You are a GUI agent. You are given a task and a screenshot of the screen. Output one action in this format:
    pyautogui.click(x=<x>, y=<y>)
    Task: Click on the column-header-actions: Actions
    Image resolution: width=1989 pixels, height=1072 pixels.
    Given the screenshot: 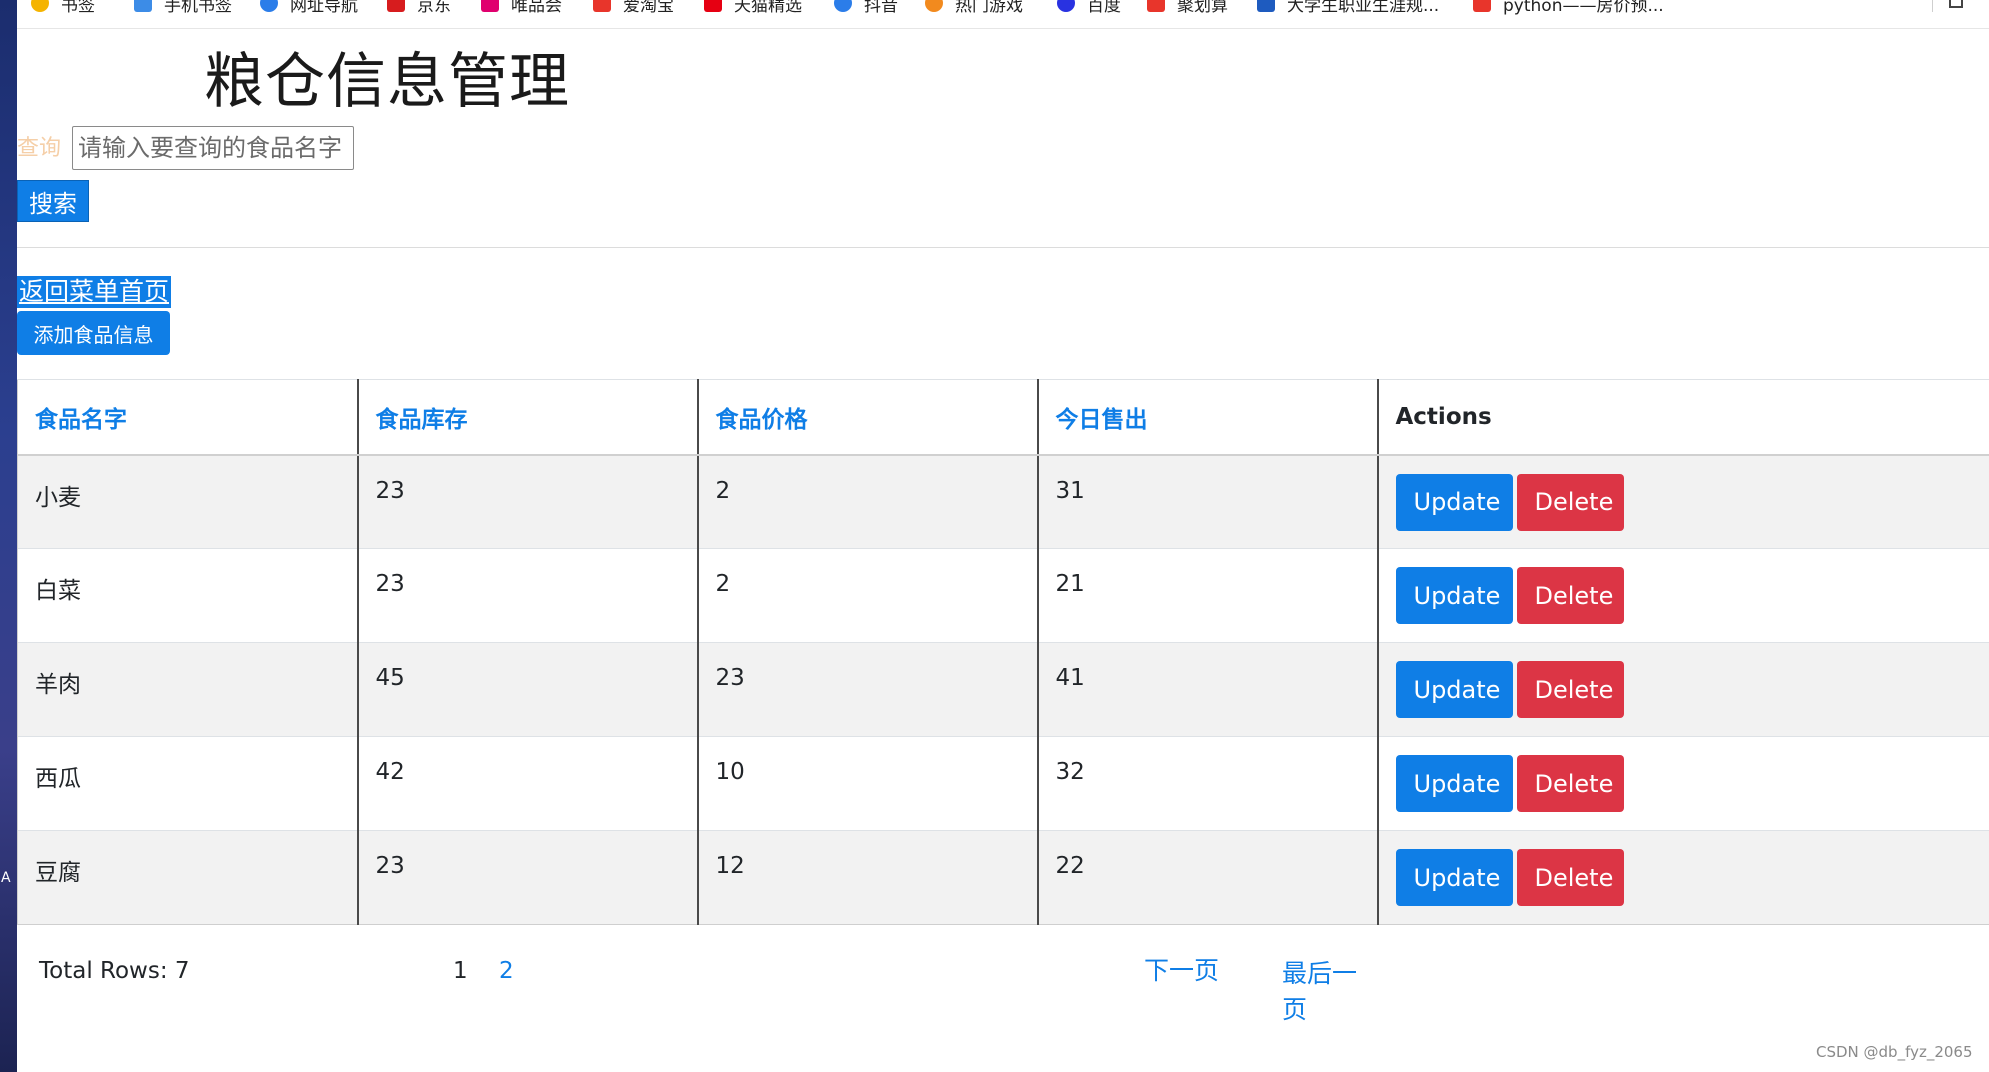 What is the action you would take?
    pyautogui.click(x=1682, y=417)
    